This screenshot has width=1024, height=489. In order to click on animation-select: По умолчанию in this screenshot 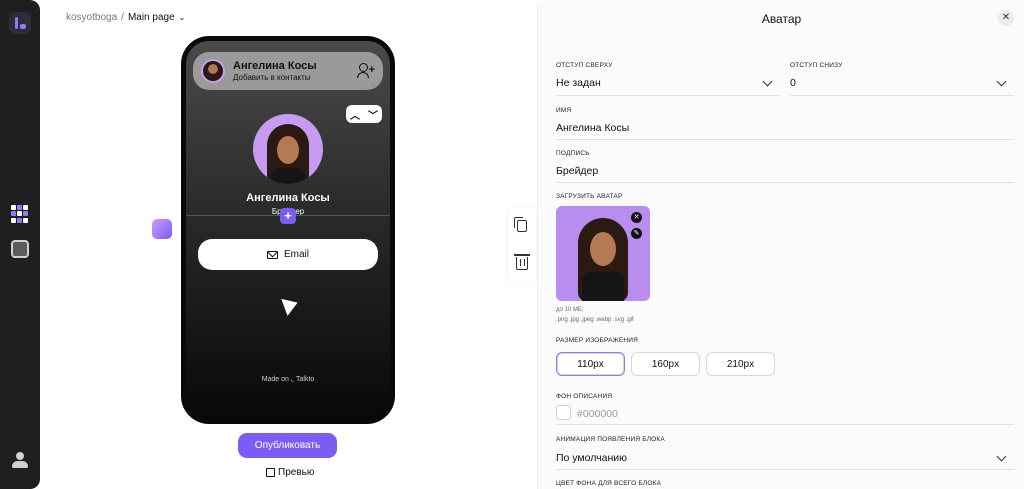, I will do `click(591, 458)`.